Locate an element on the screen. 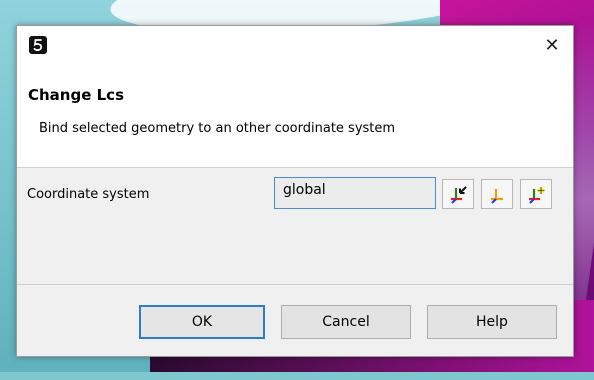  dialog-title: Change Lcs is located at coordinates (76, 95).